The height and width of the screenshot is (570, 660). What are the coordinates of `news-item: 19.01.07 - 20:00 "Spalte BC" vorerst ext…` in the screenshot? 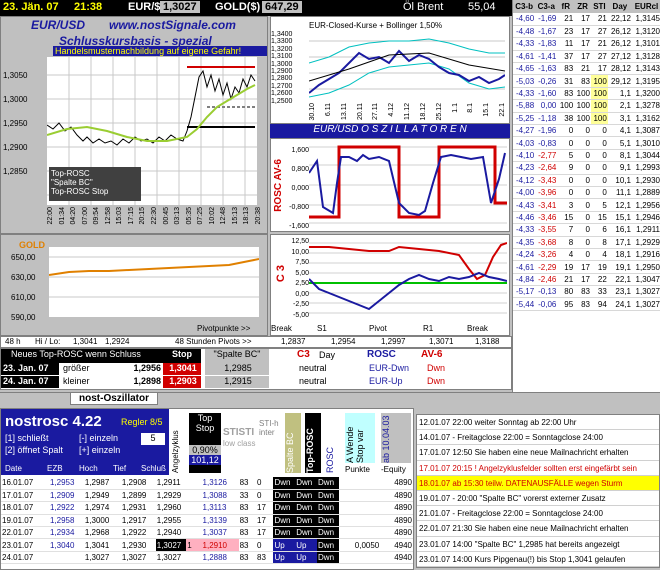 It's located at (538, 499).